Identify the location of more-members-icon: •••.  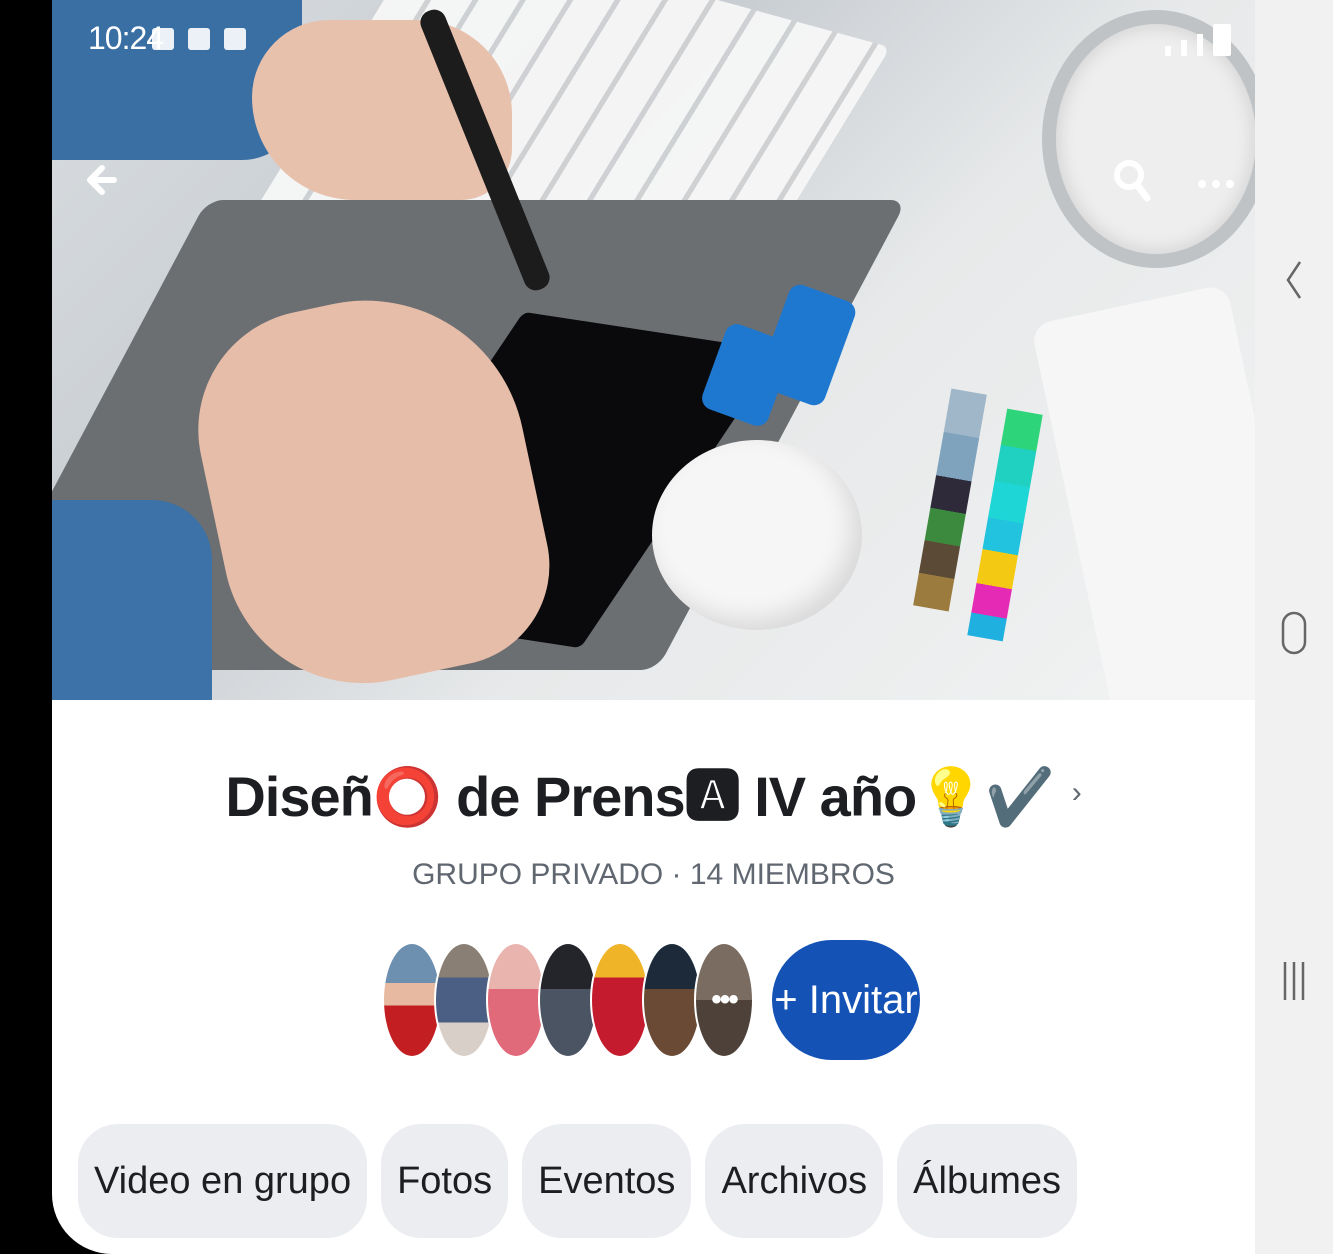
(724, 999).